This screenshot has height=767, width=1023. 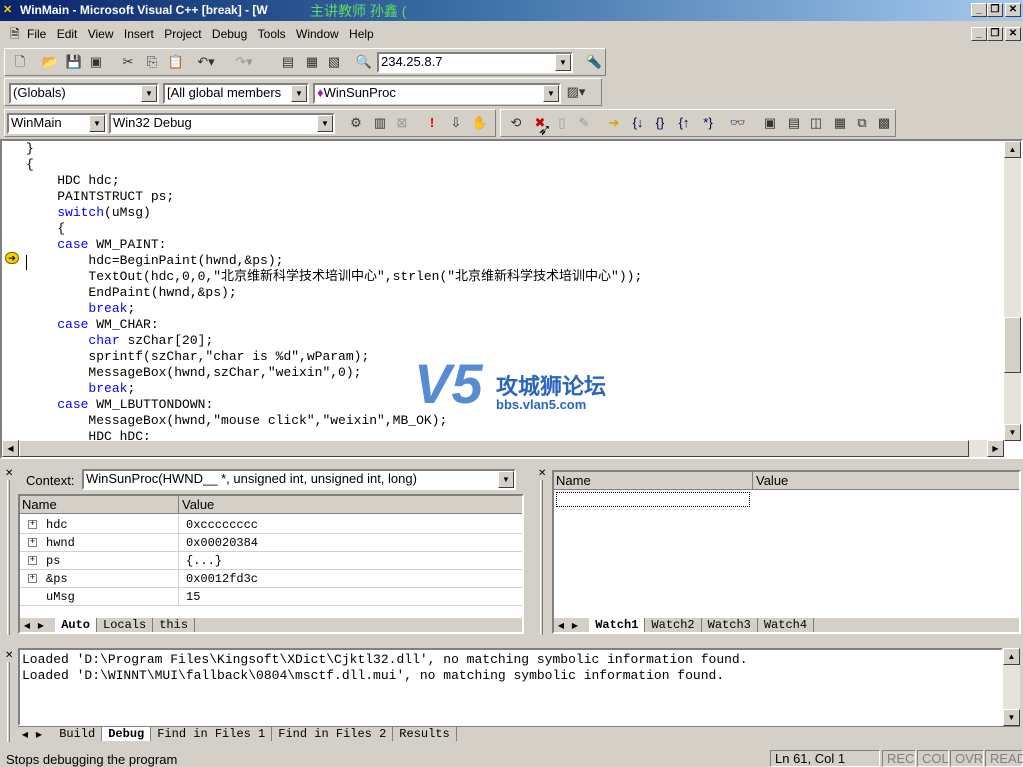 I want to click on break-execution-icon: ▯, so click(x=562, y=123).